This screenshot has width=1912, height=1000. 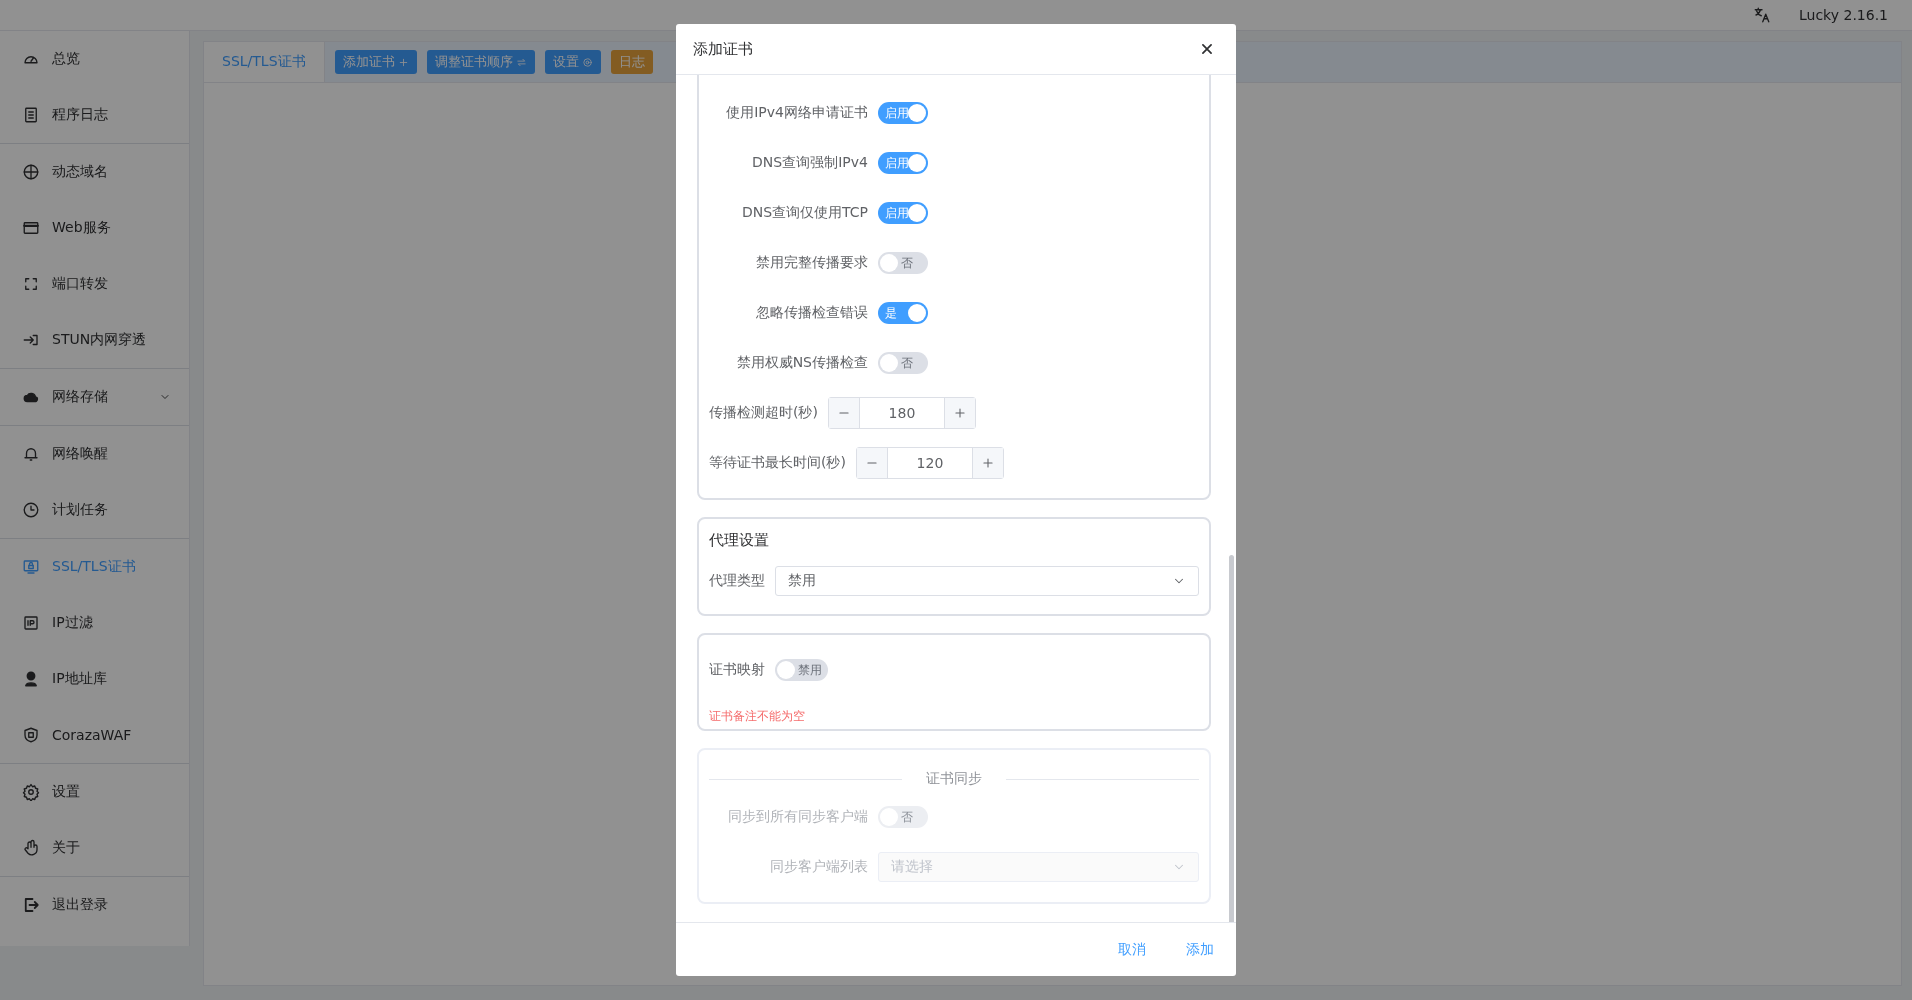 I want to click on dialog-button: 添加, so click(x=1200, y=949).